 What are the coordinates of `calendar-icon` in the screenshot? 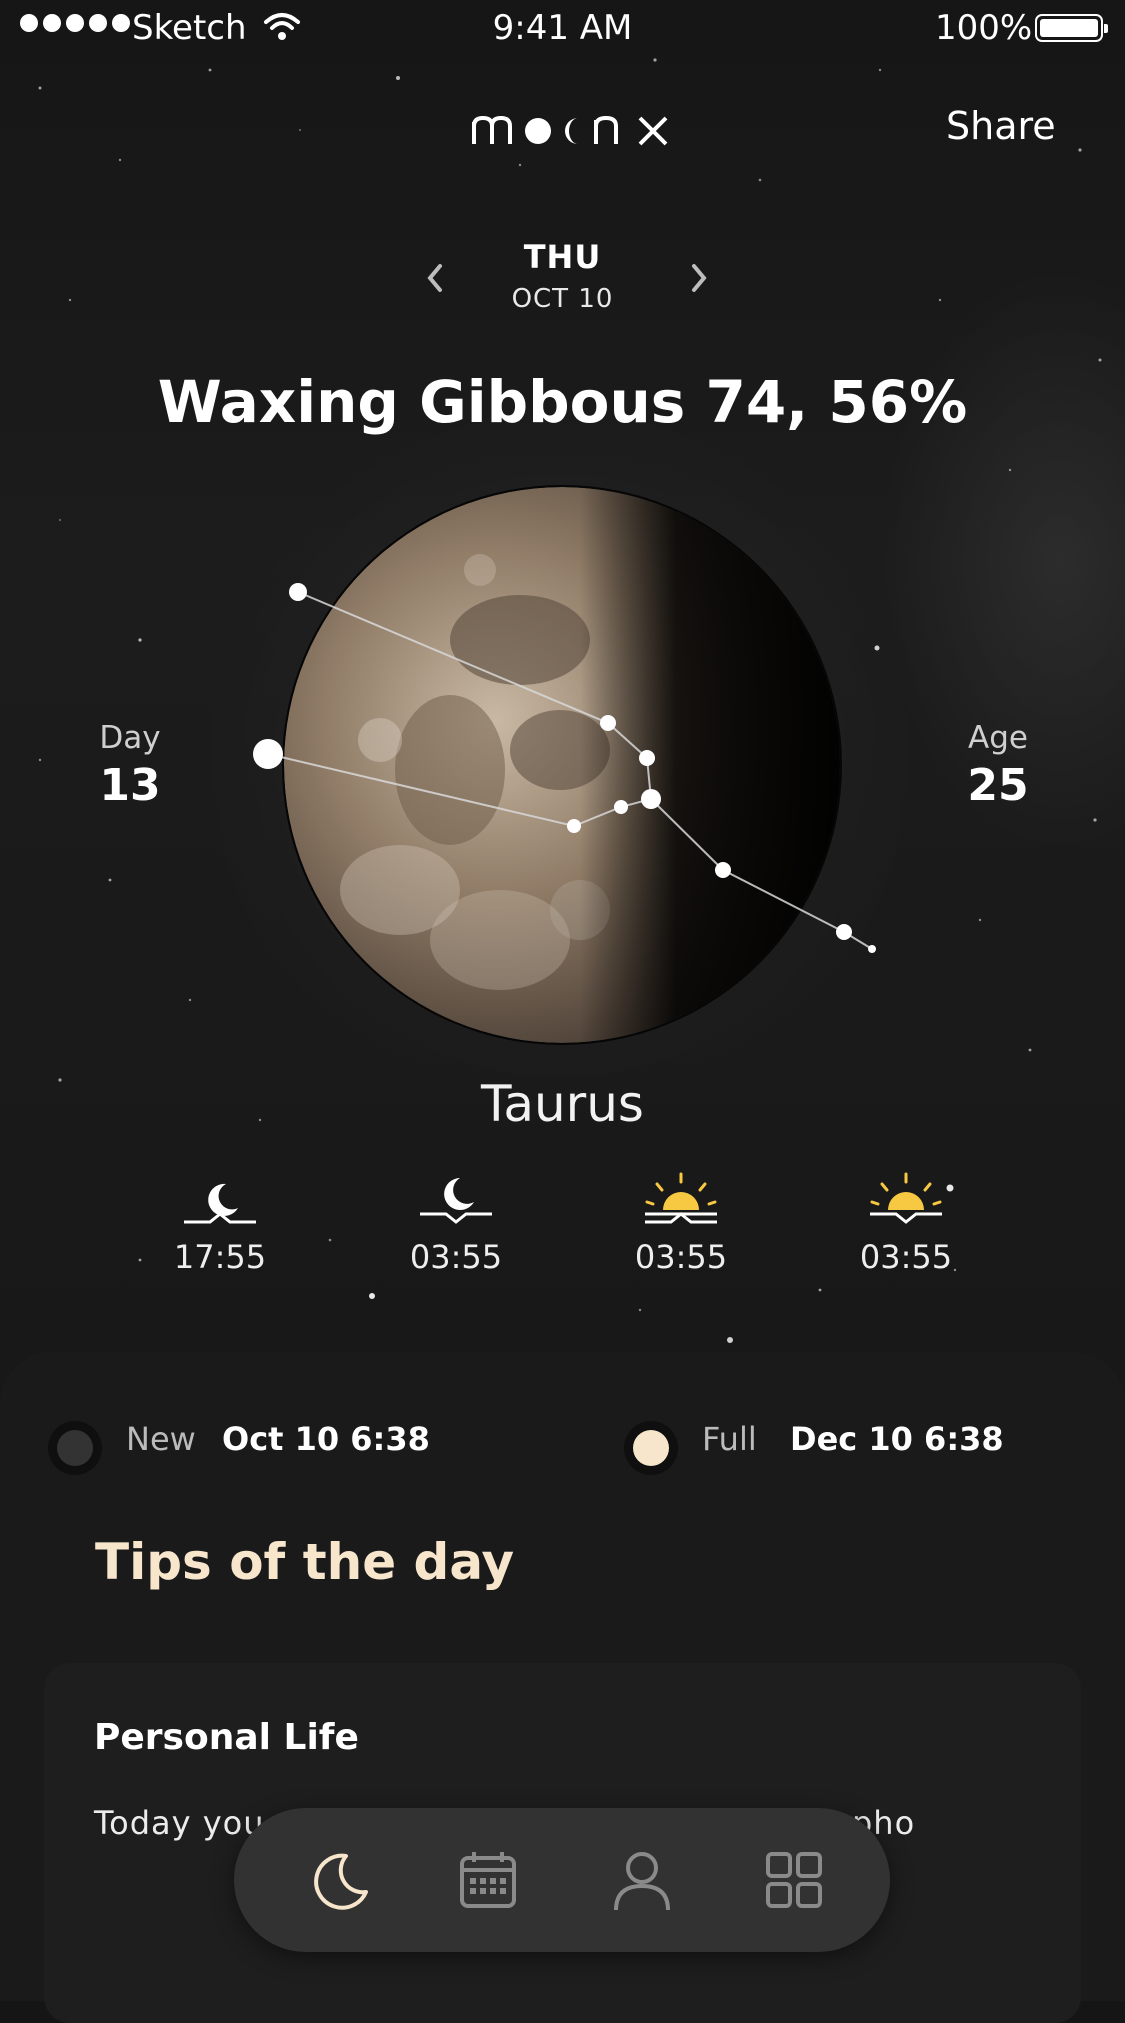 It's located at (488, 1880).